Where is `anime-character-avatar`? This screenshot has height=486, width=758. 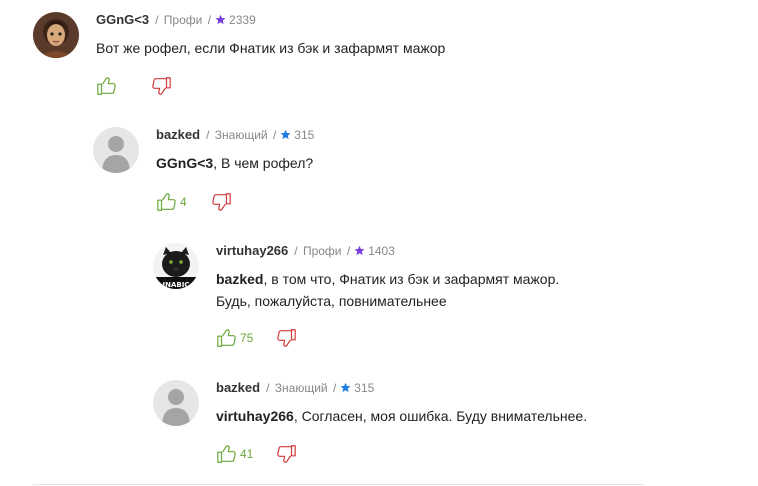
anime-character-avatar is located at coordinates (56, 35).